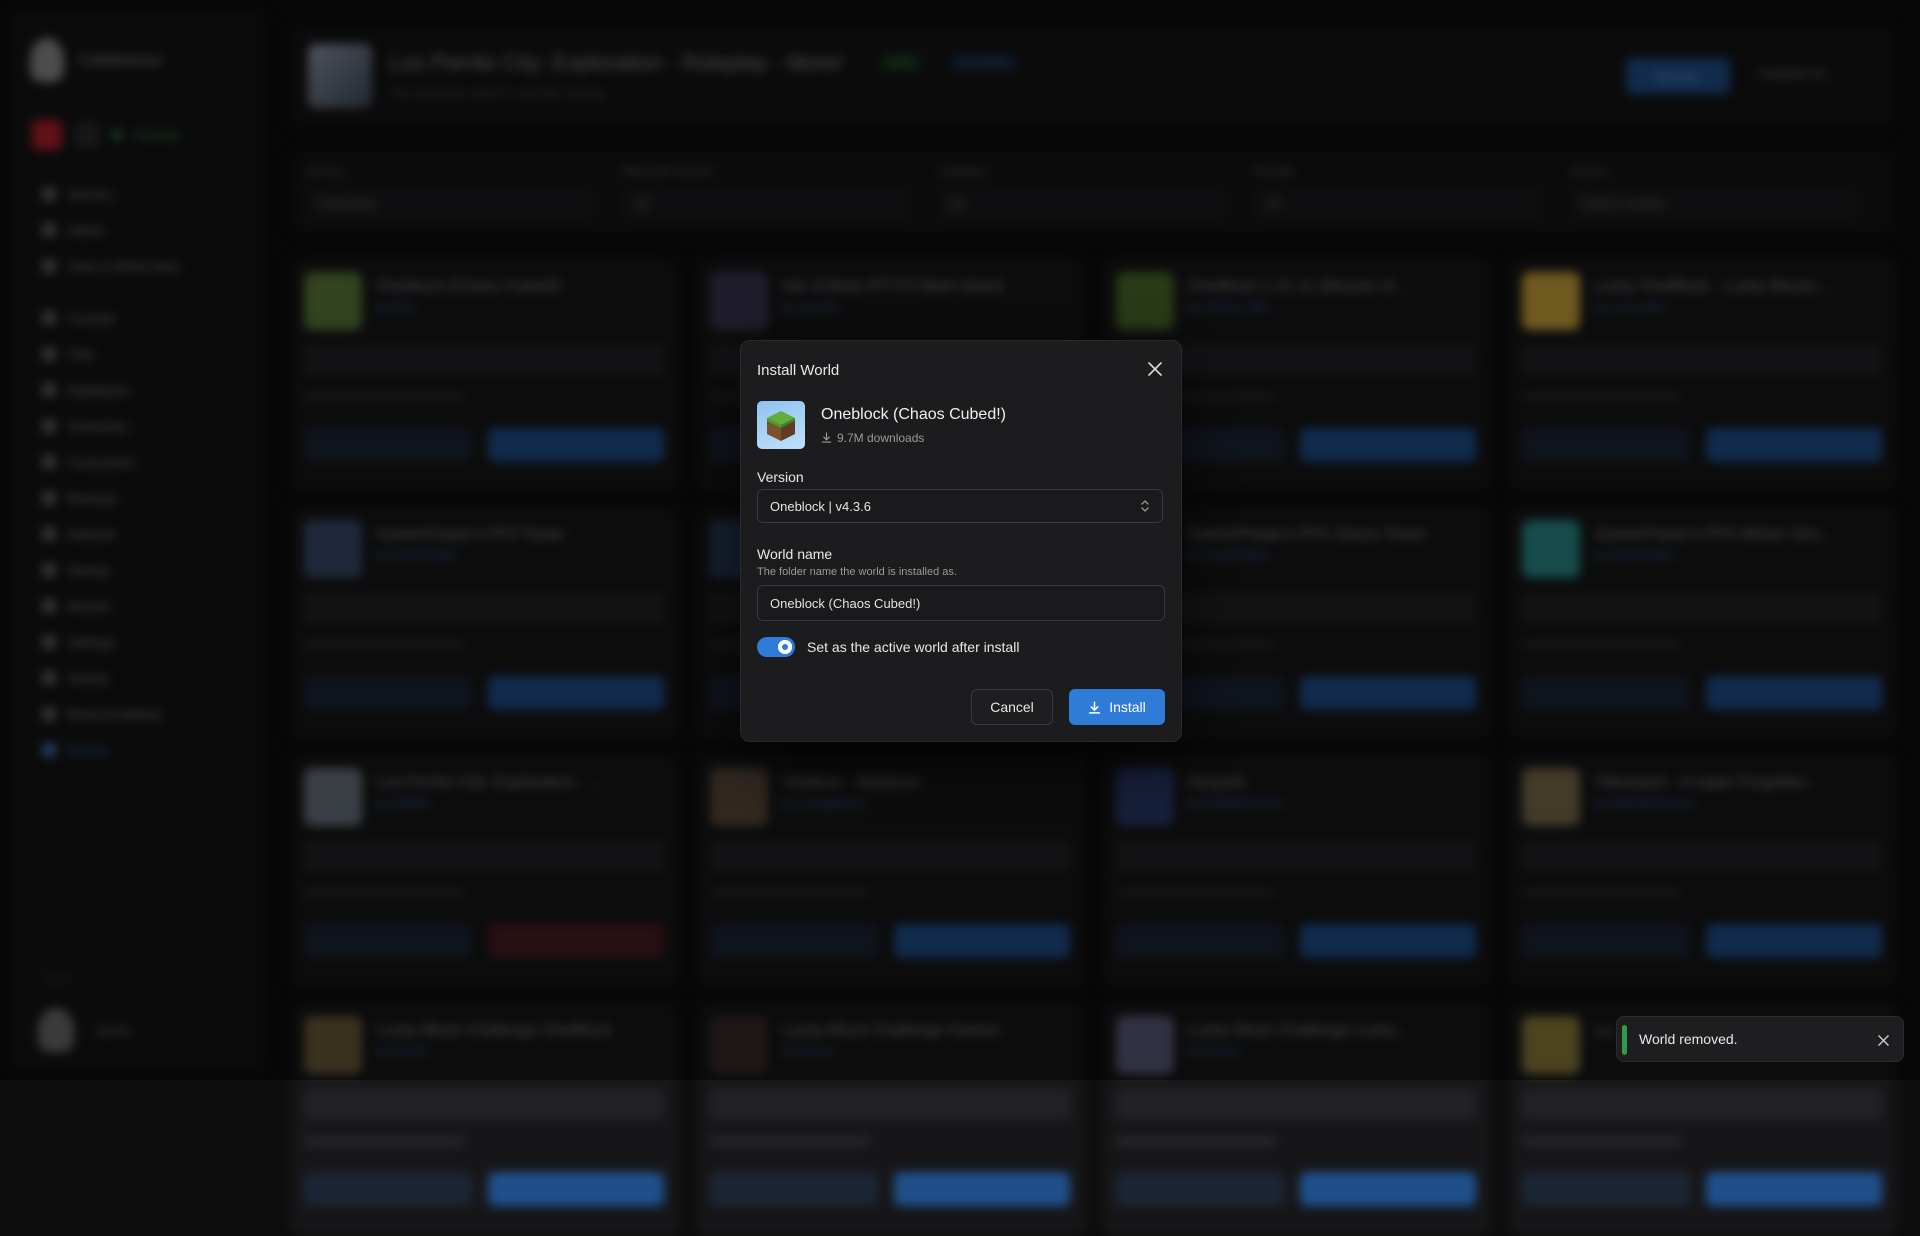 Image resolution: width=1920 pixels, height=1236 pixels. What do you see at coordinates (798, 370) in the screenshot?
I see `dialog-title: Install World` at bounding box center [798, 370].